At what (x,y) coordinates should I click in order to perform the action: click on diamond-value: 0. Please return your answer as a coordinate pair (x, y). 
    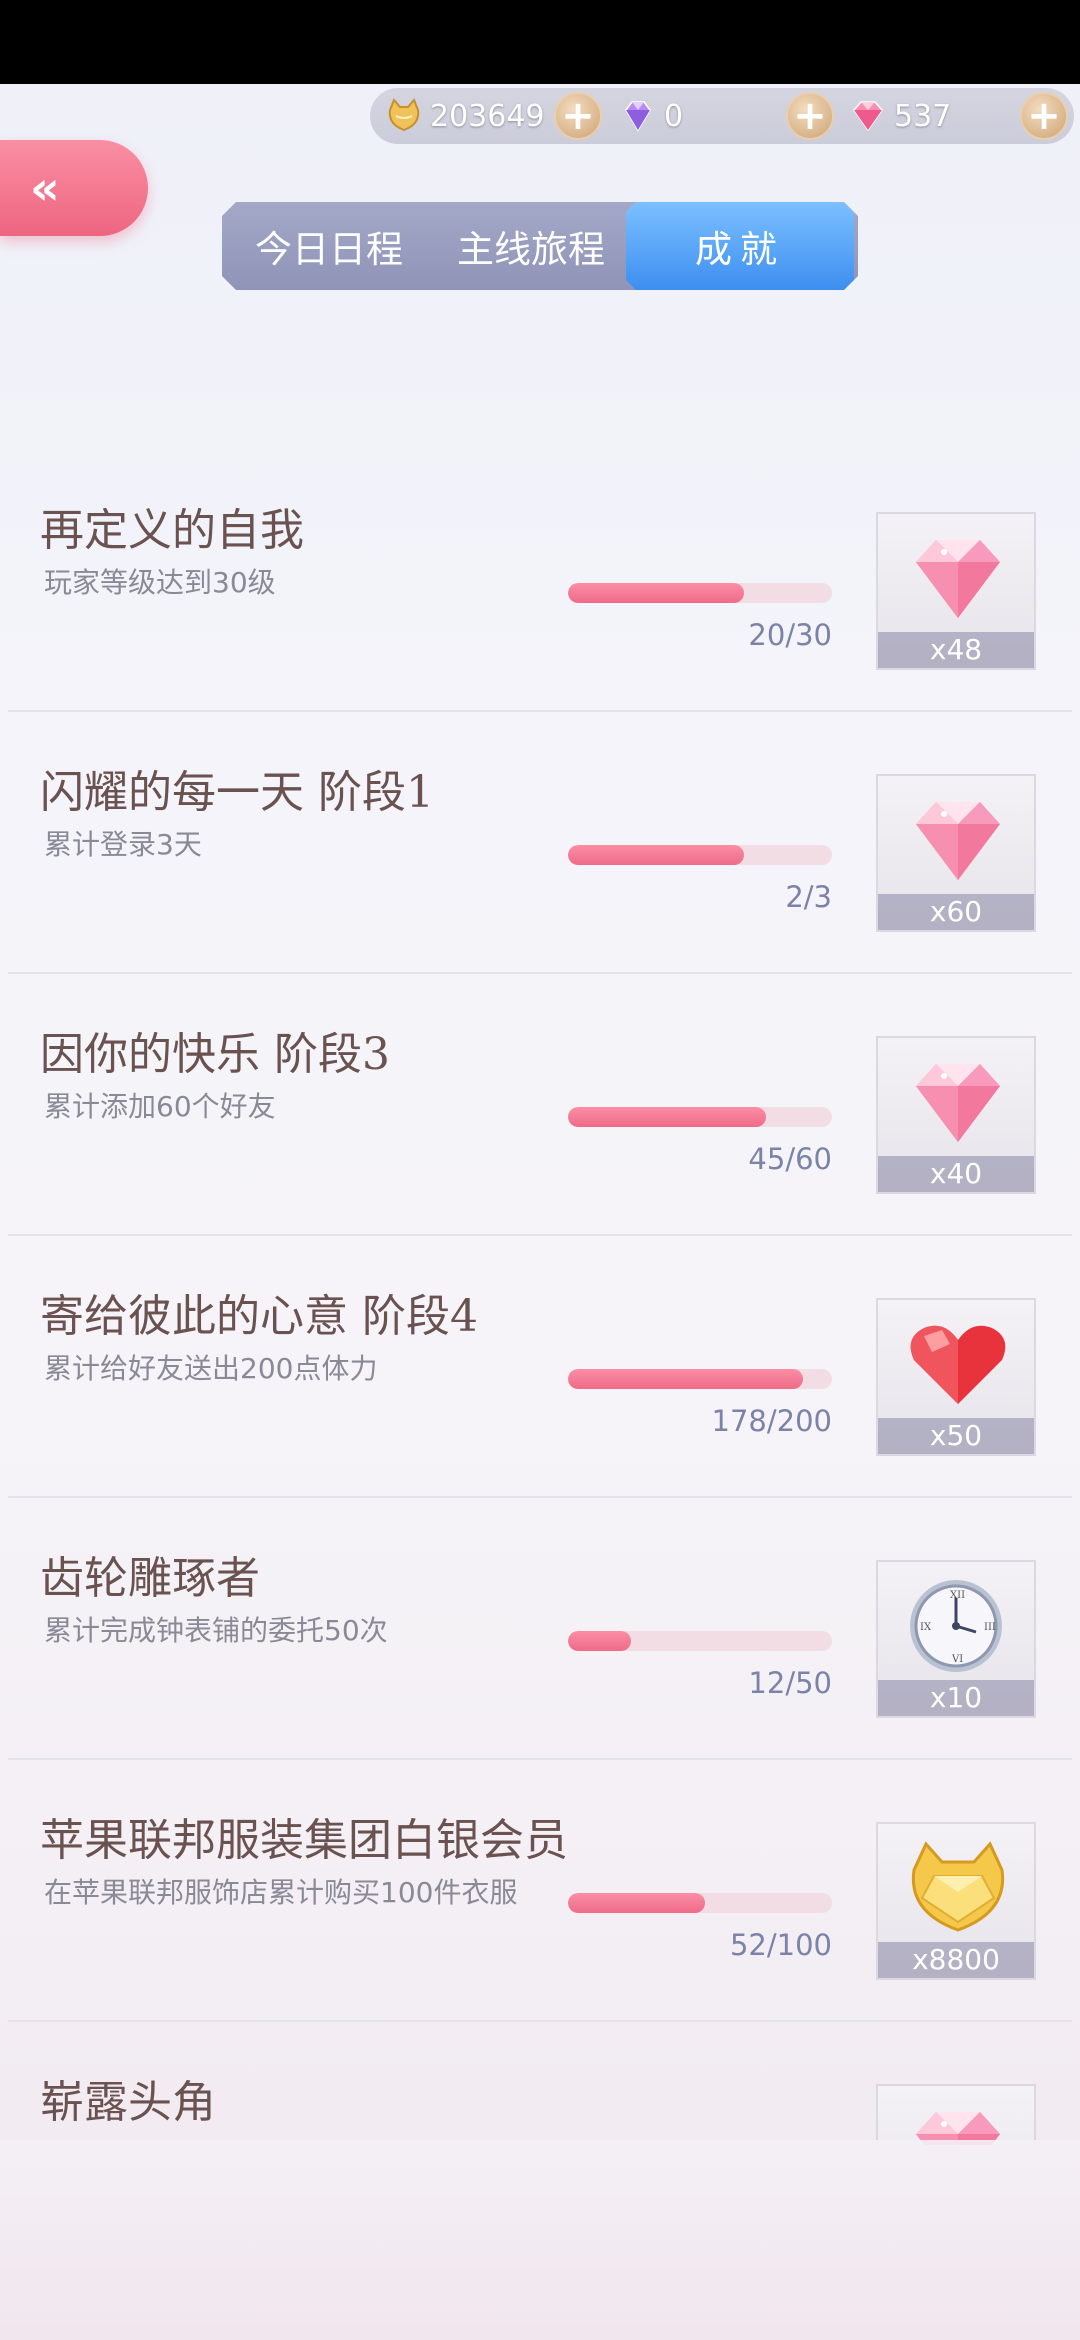
    Looking at the image, I should click on (674, 116).